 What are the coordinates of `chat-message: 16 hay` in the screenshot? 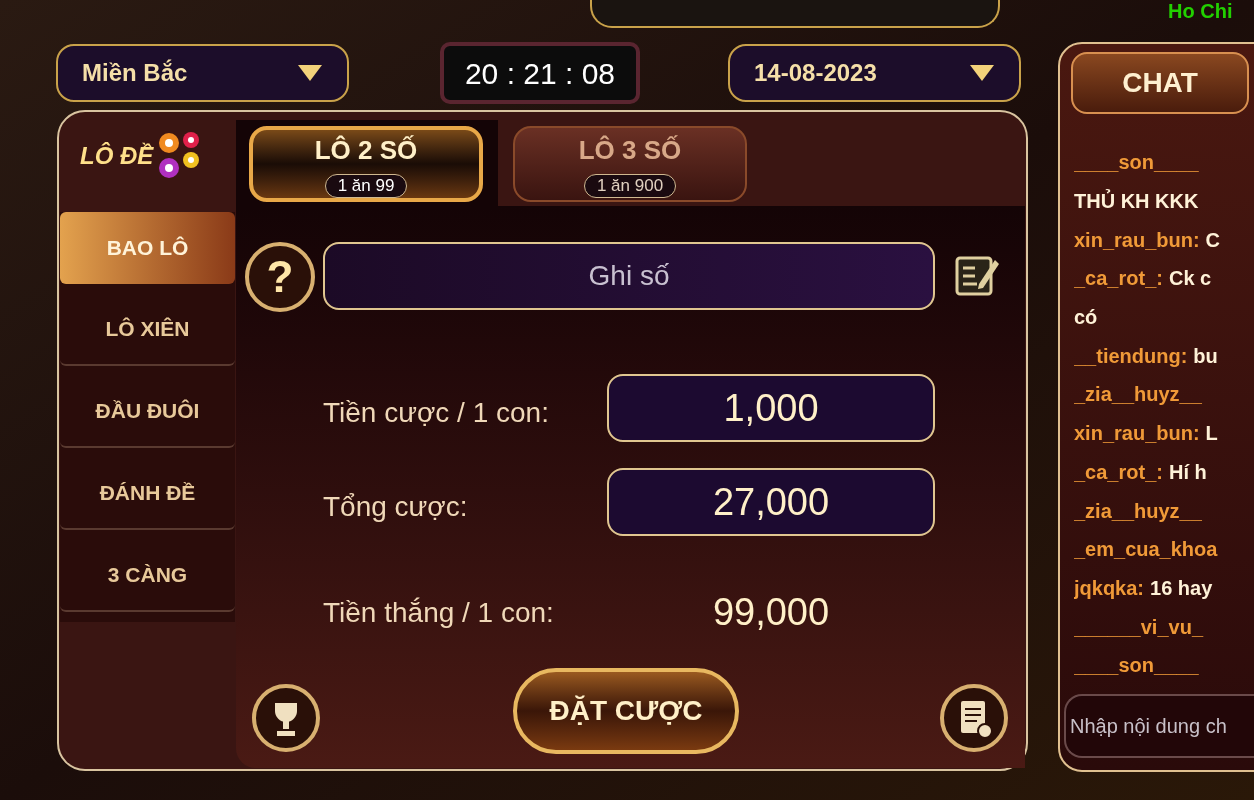 It's located at (1181, 588).